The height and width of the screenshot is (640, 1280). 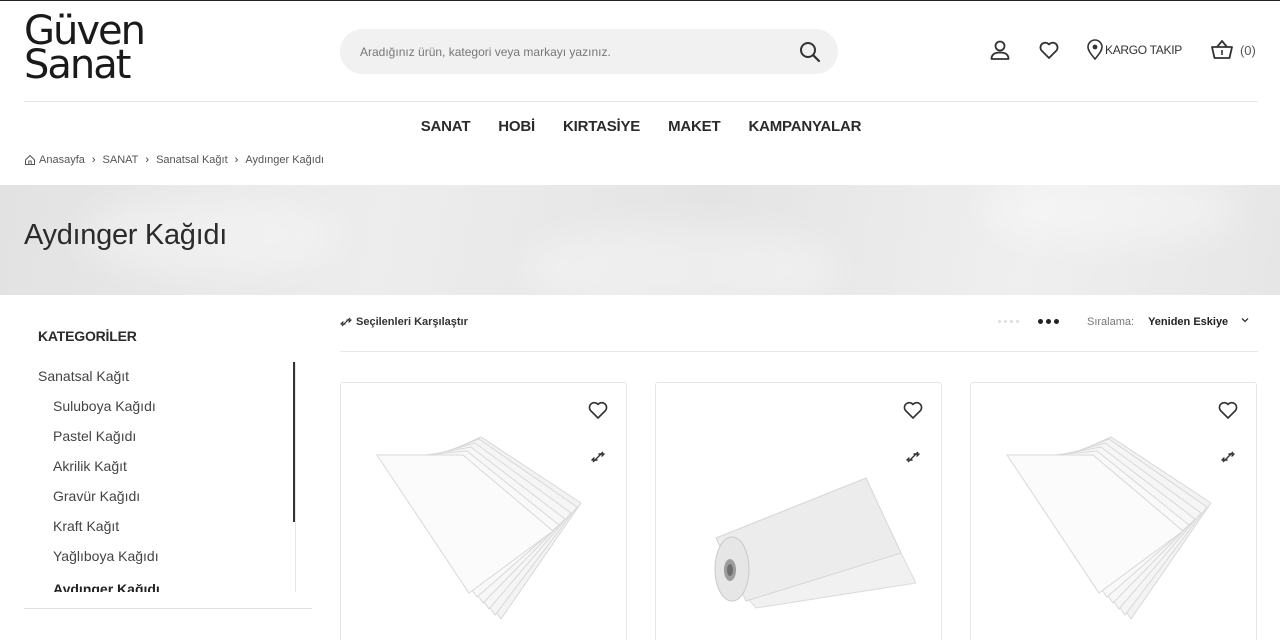 What do you see at coordinates (104, 406) in the screenshot?
I see `category-item: Suluboya Kağıdı` at bounding box center [104, 406].